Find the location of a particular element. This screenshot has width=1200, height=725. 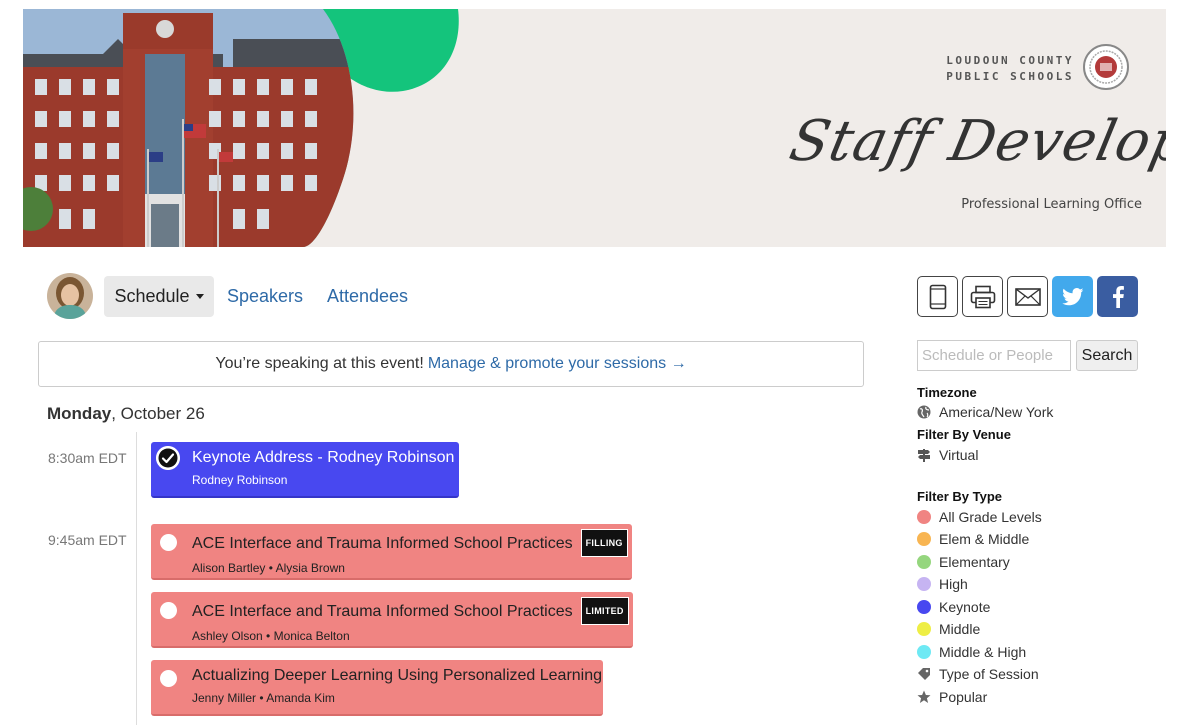

attendees-link: Attendees is located at coordinates (367, 296).